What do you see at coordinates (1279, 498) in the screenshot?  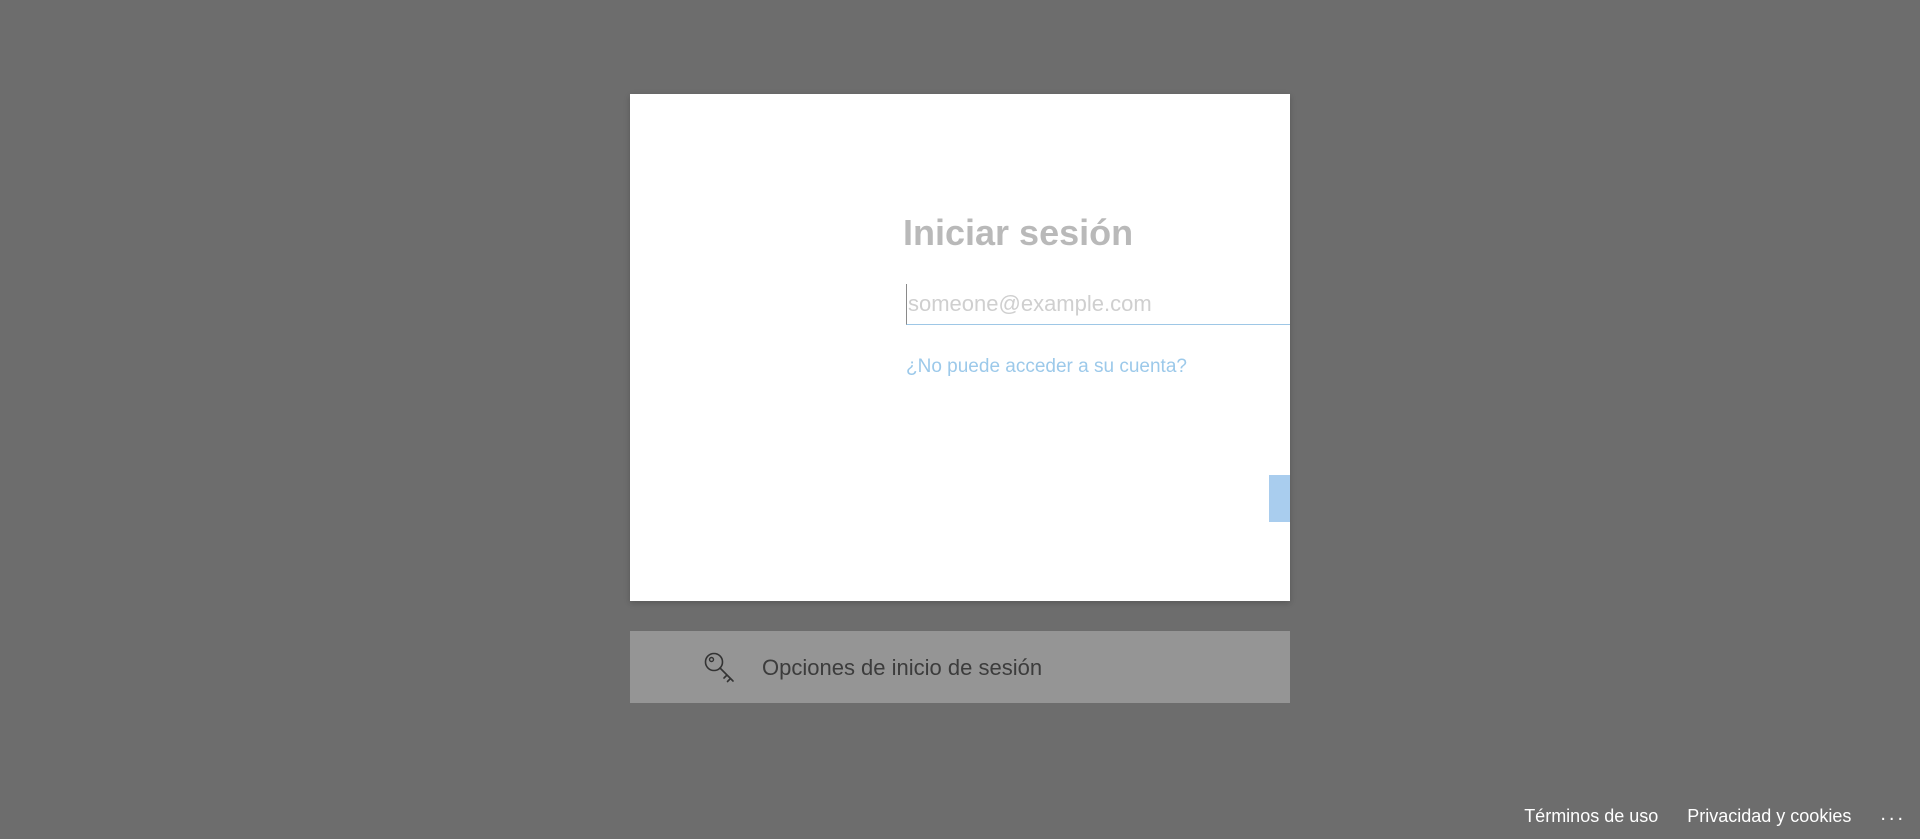 I see `next-button` at bounding box center [1279, 498].